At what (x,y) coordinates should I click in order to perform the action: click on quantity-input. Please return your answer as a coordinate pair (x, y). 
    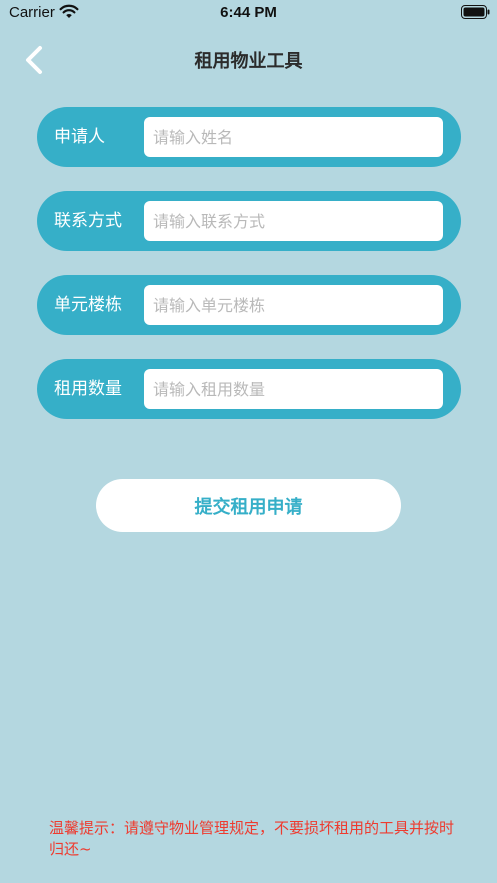
    Looking at the image, I should click on (293, 389).